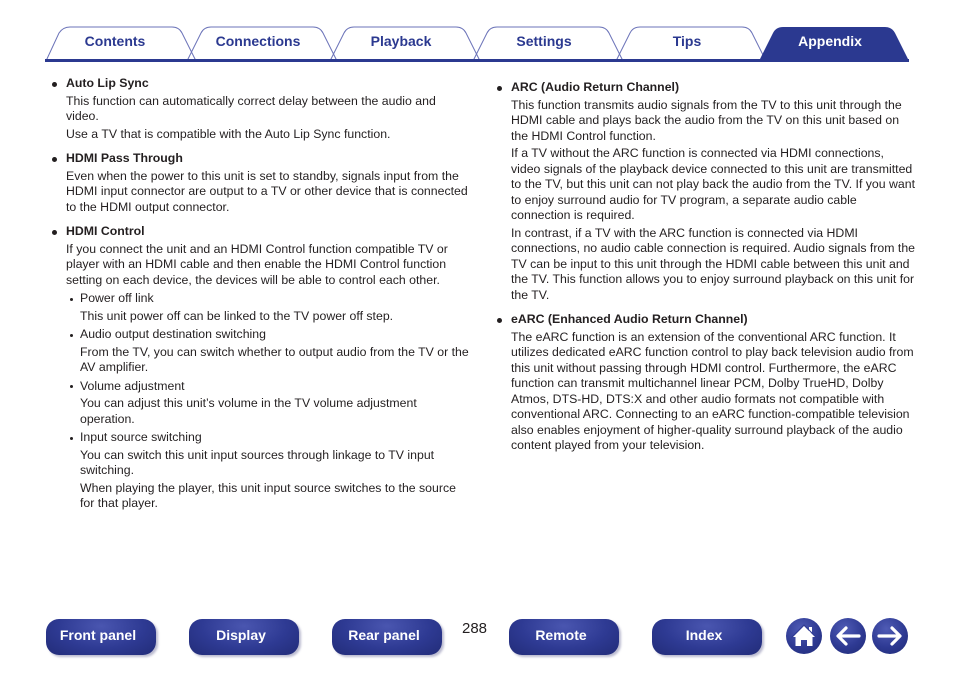  What do you see at coordinates (561, 635) in the screenshot?
I see `remote-label: Remote` at bounding box center [561, 635].